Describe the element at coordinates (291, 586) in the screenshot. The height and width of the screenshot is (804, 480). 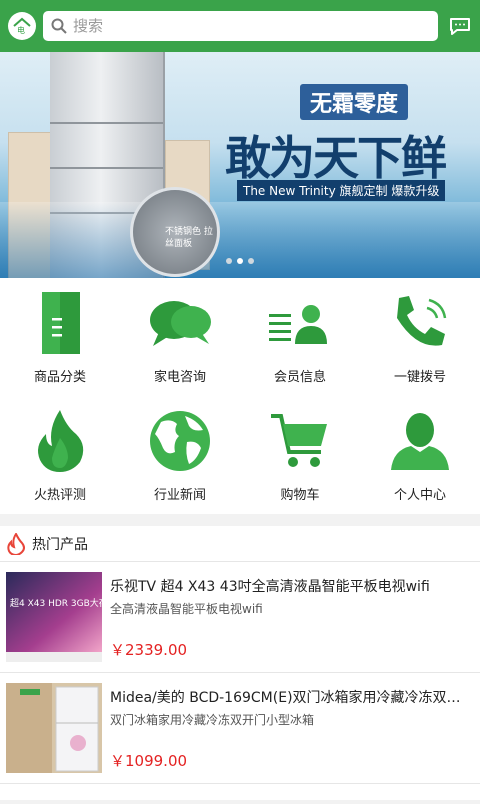
I see `product-name: 乐视TV 超4 X43 43吋全高清液晶智能平板电视wifi` at that location.